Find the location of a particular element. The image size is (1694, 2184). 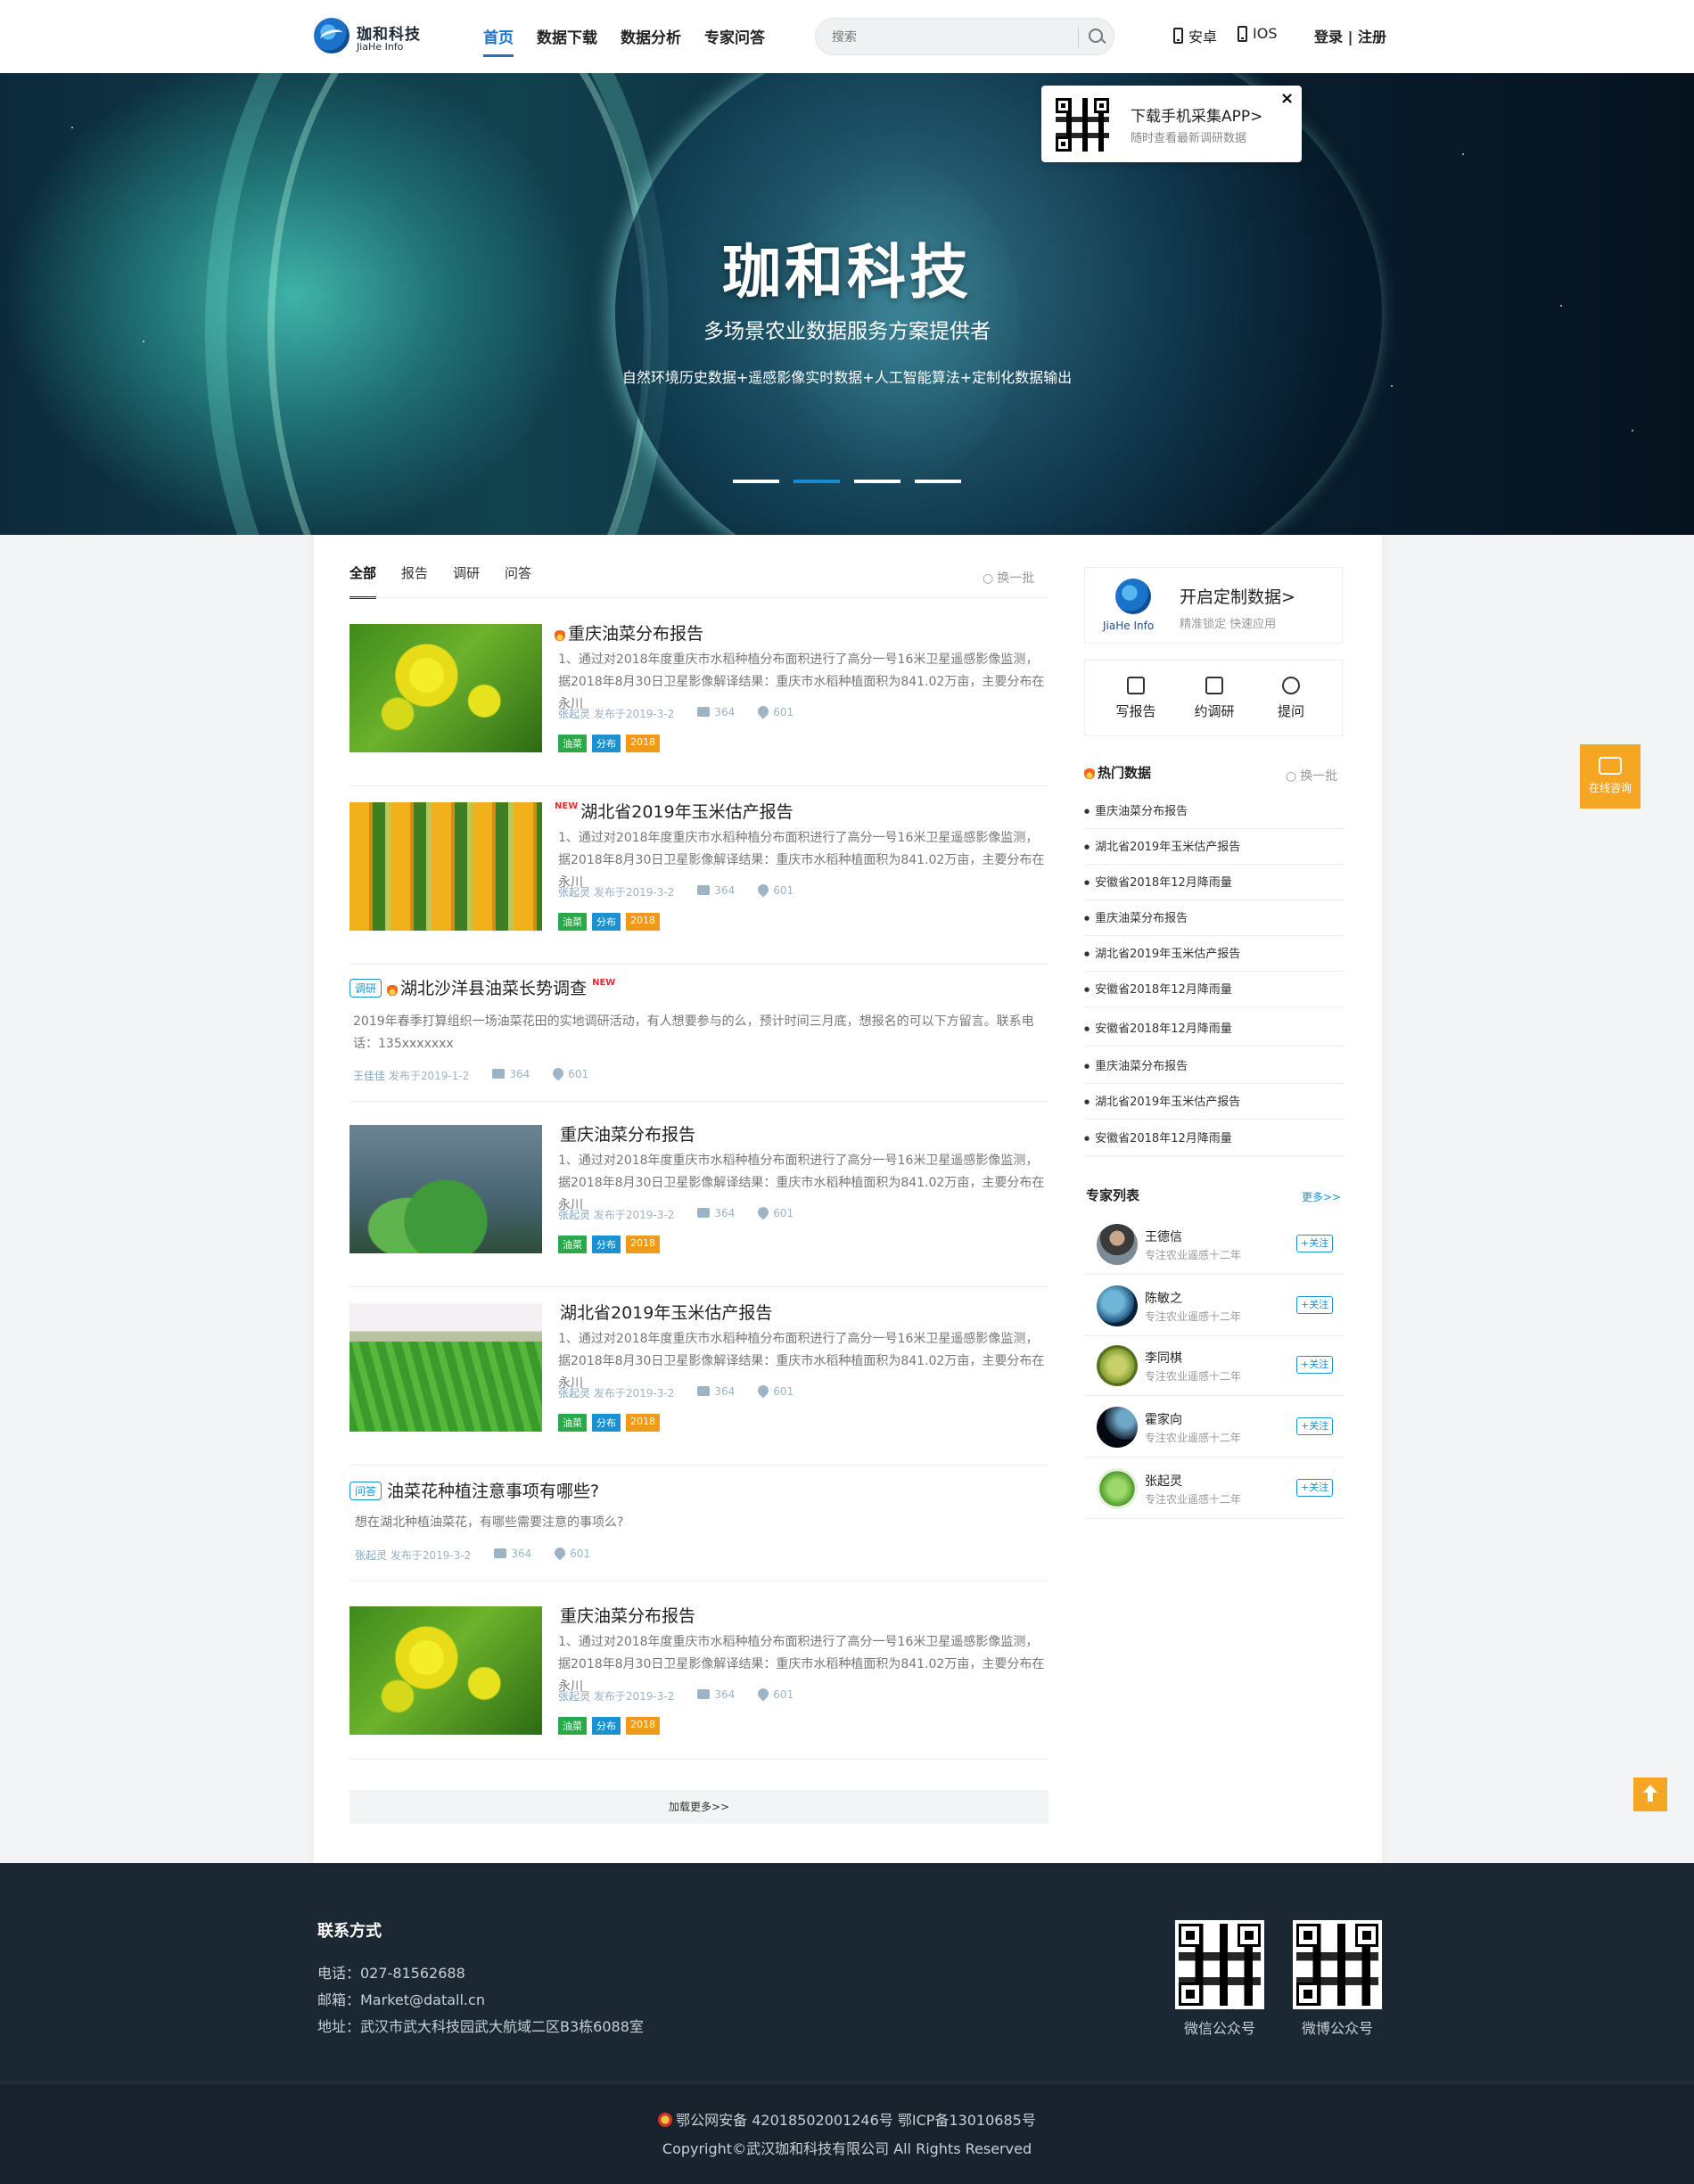

expert-name: 李同棋 is located at coordinates (1163, 1358).